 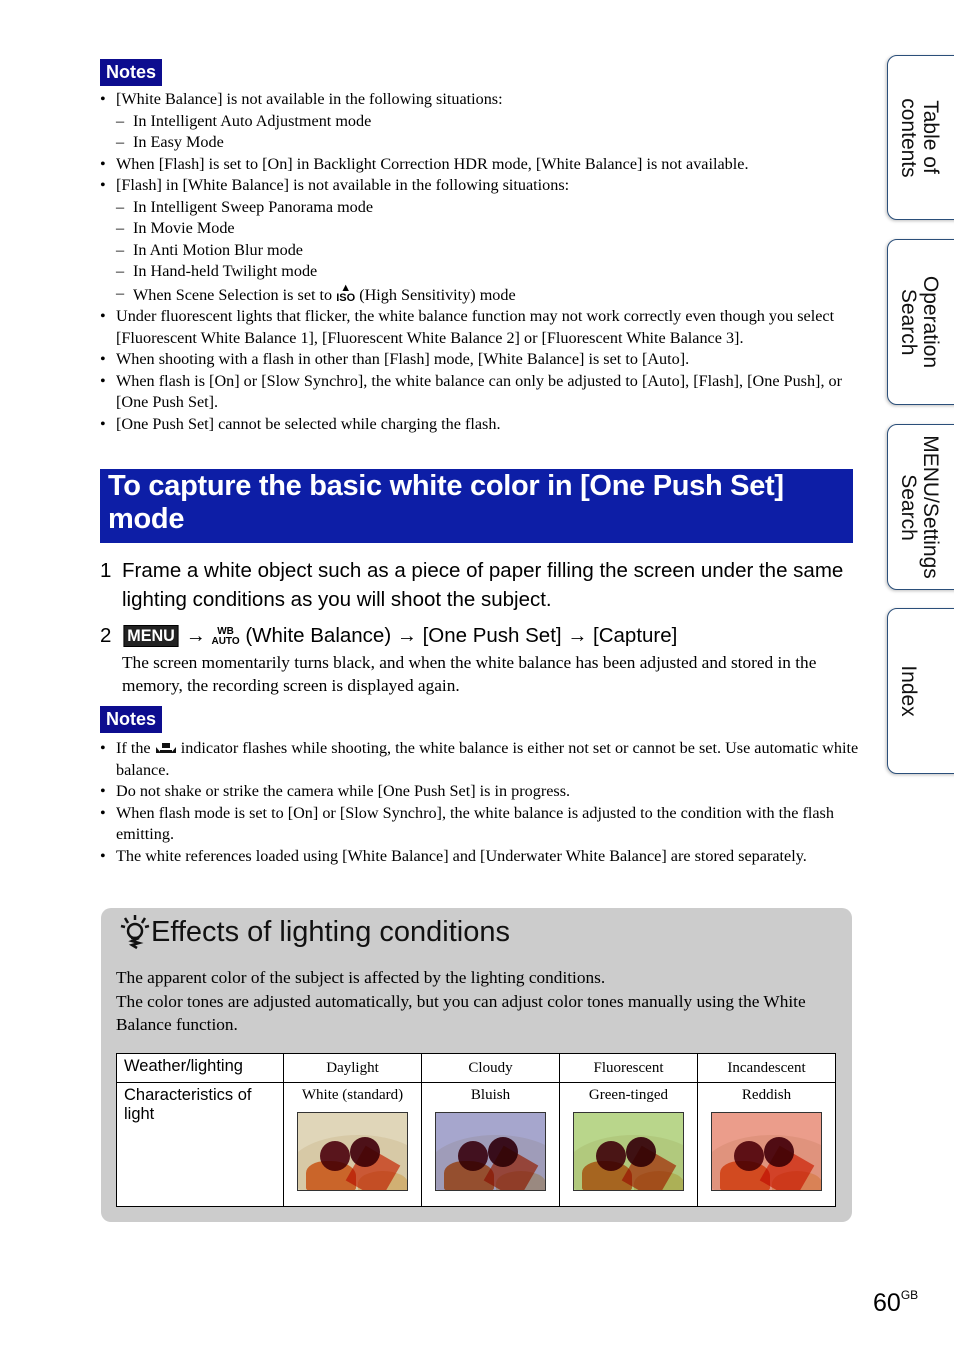 What do you see at coordinates (225, 636) in the screenshot?
I see `white-balance-auto-icon: WB AUTO` at bounding box center [225, 636].